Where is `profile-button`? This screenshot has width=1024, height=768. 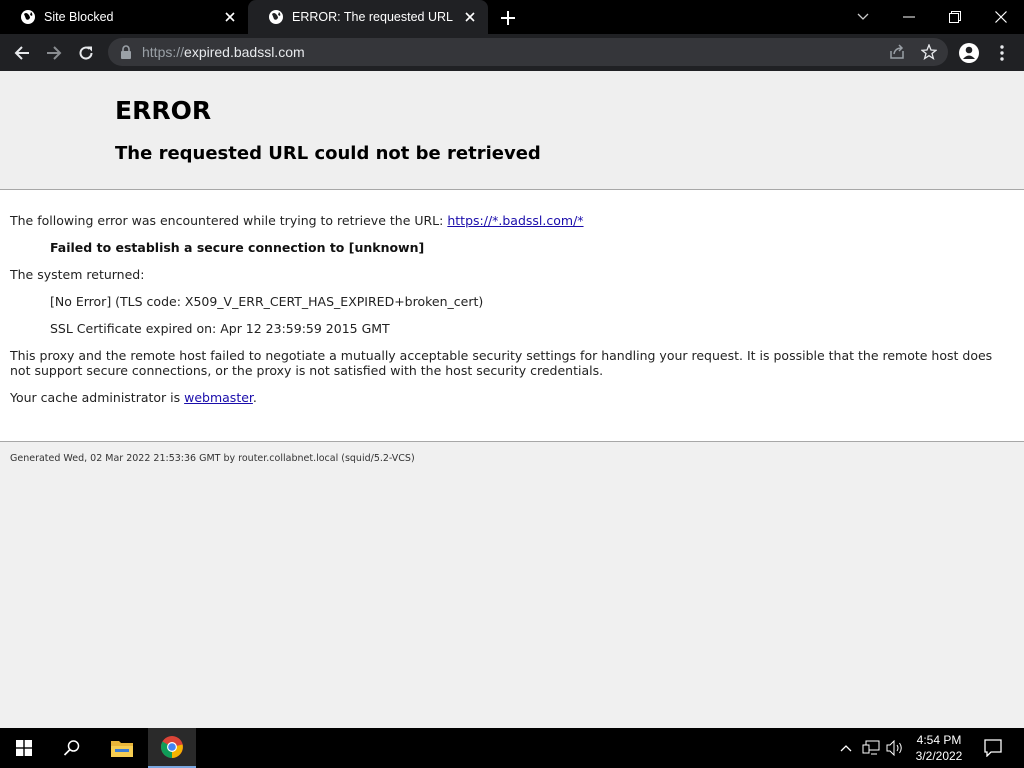
profile-button is located at coordinates (969, 53).